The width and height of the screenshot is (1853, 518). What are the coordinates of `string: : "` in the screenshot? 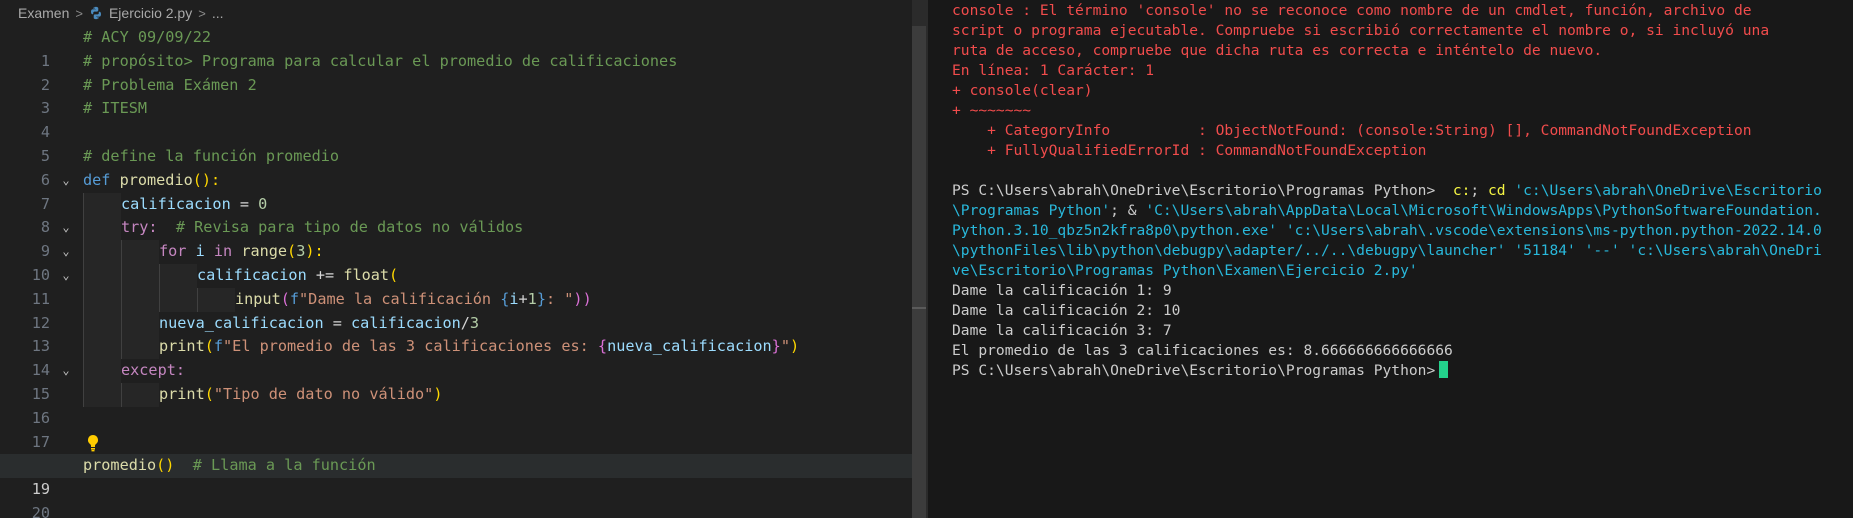 It's located at (559, 298).